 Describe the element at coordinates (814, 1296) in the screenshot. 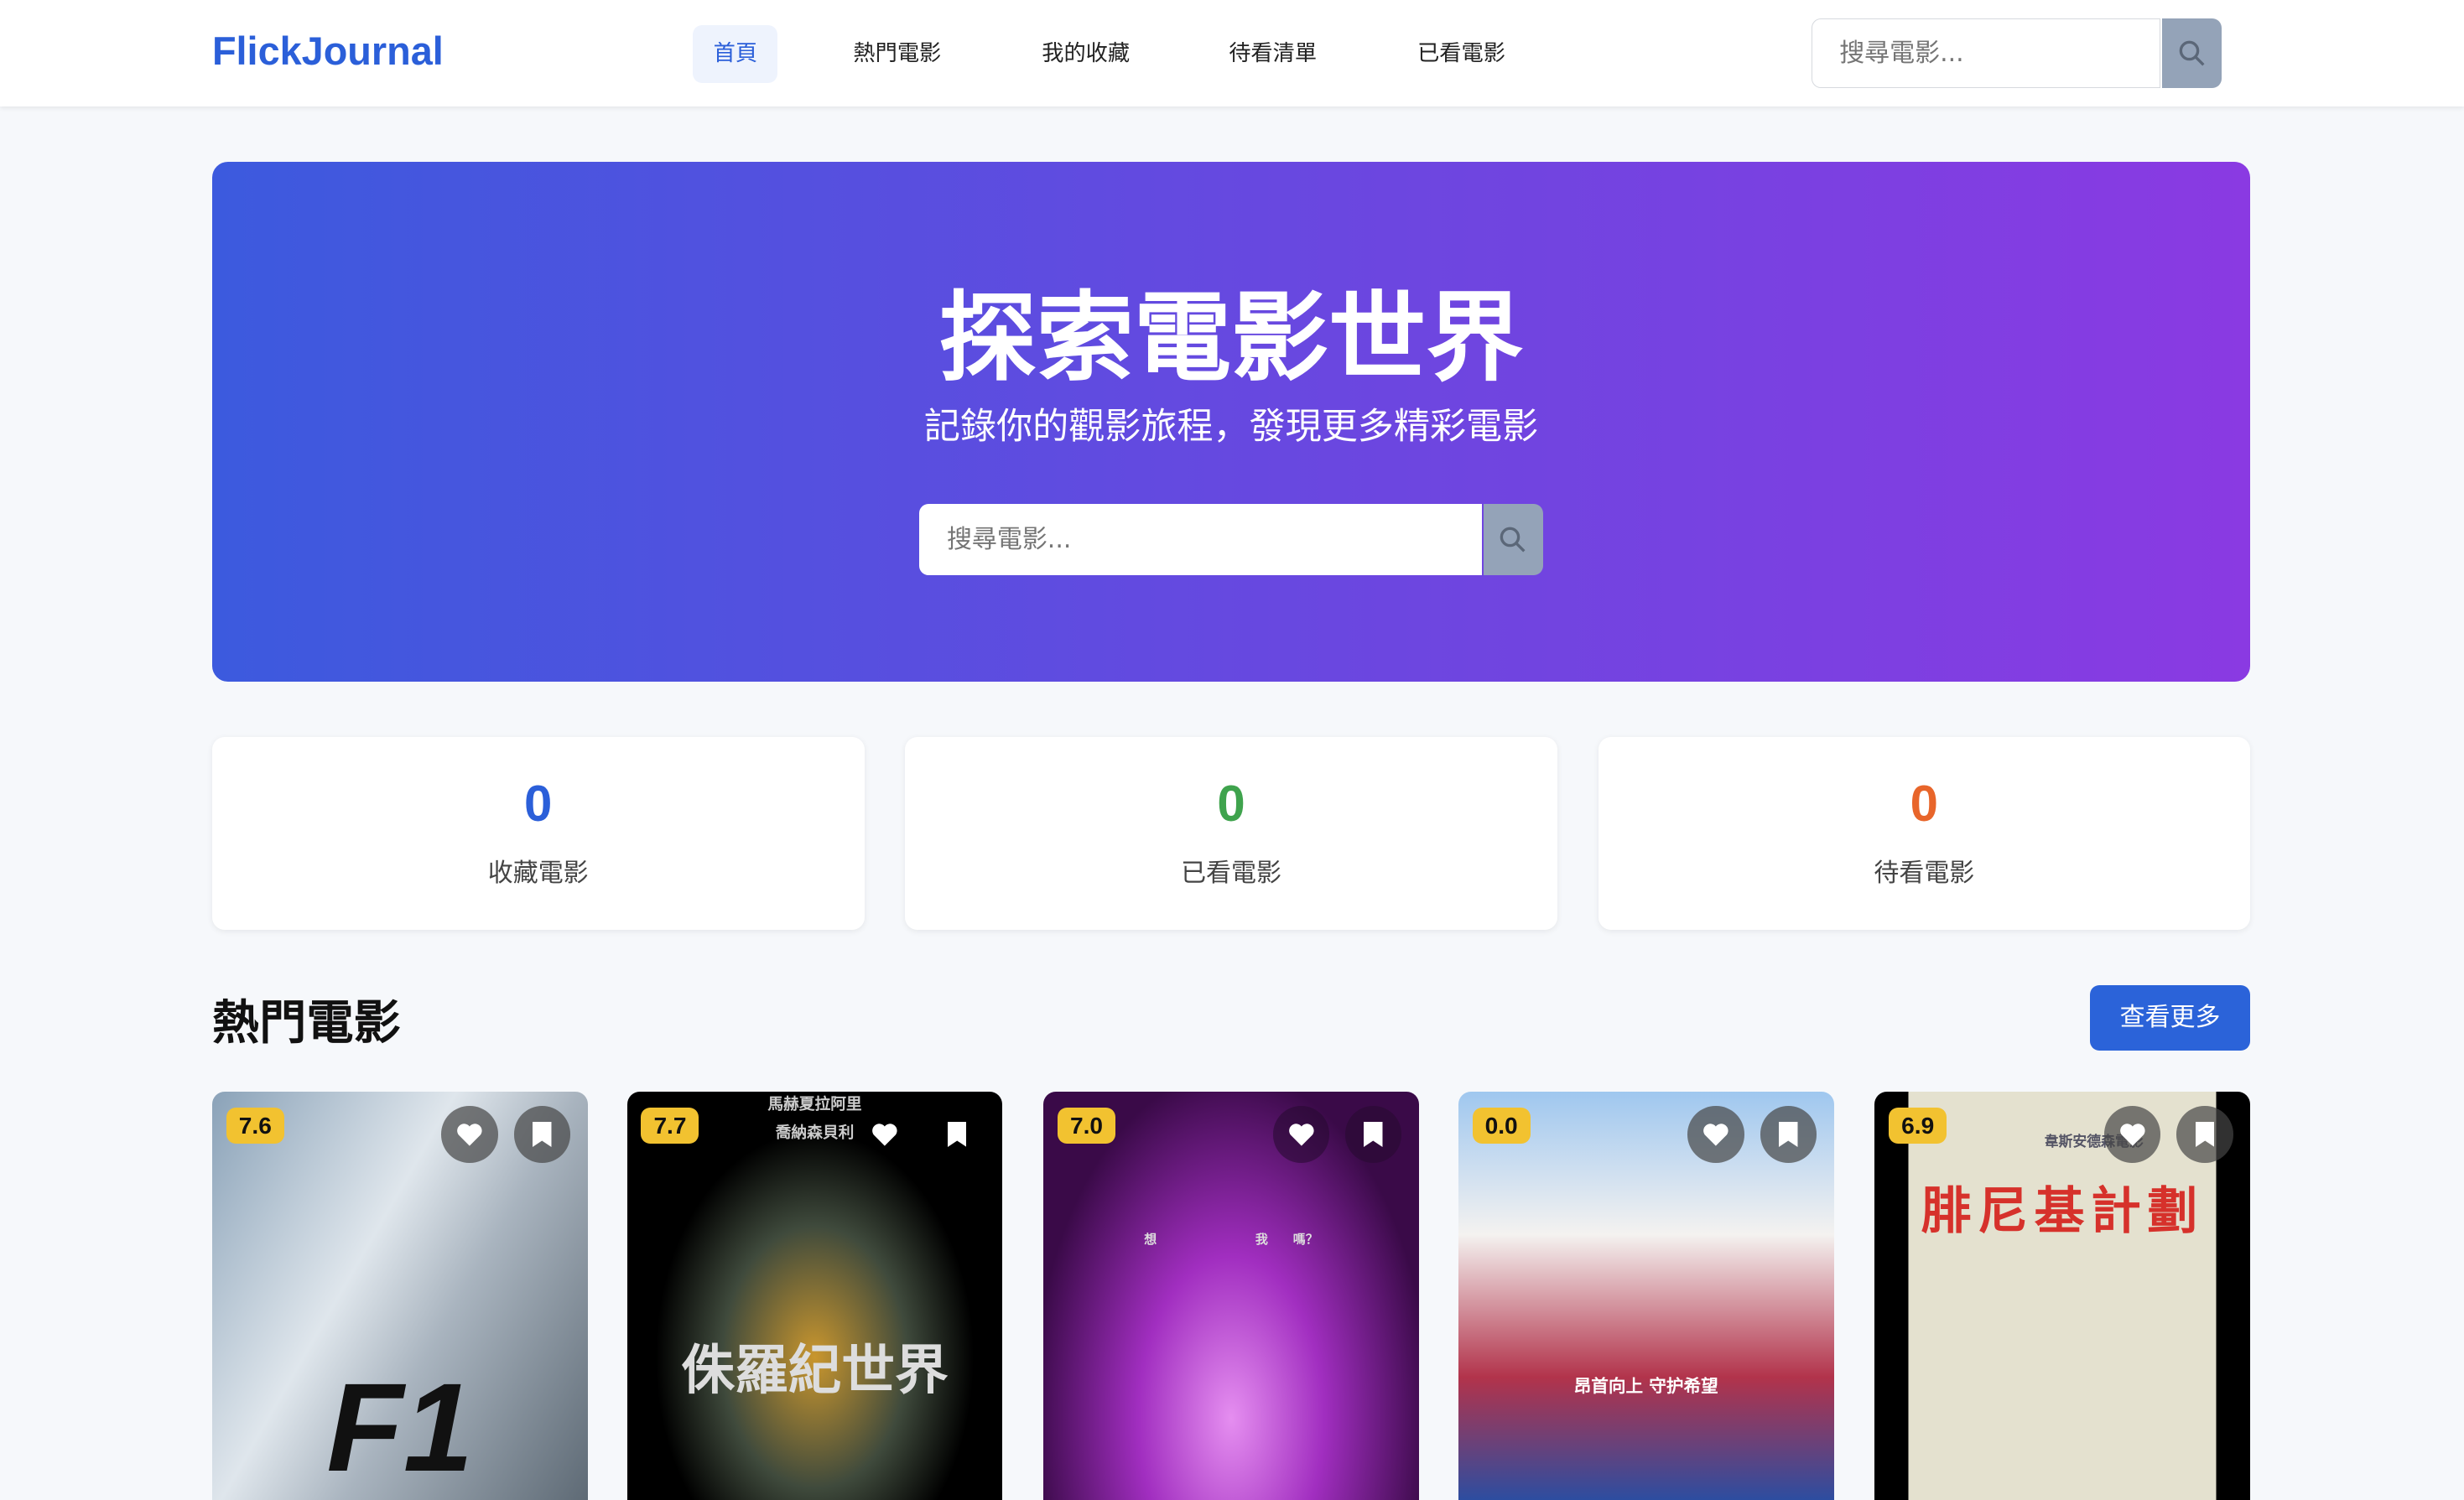

I see `movie-card: 馬赫夏拉阿里 喬納森貝利 侏羅紀世界 7.7` at that location.